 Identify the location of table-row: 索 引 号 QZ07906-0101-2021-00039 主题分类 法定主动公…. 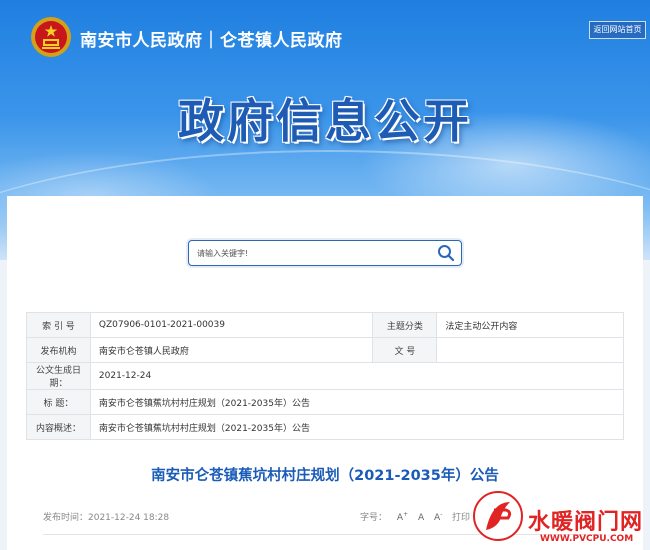
(325, 325).